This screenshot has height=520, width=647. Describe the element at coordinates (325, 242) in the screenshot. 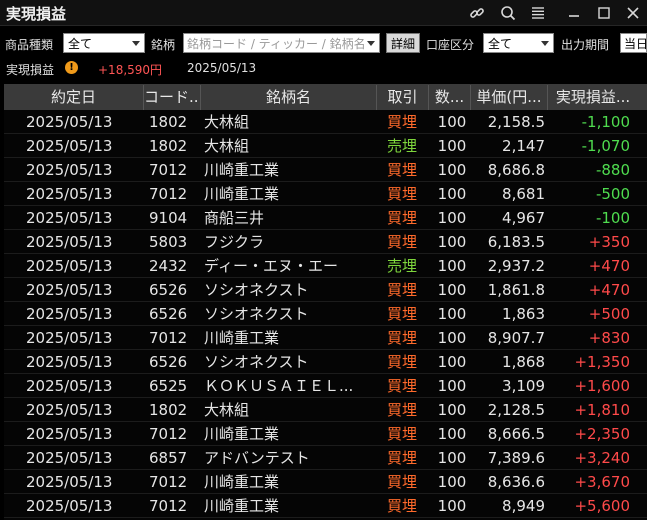

I see `table-row: 2025/05/13 5803 フジクラ 買埋 100 6,183.5 +350` at that location.